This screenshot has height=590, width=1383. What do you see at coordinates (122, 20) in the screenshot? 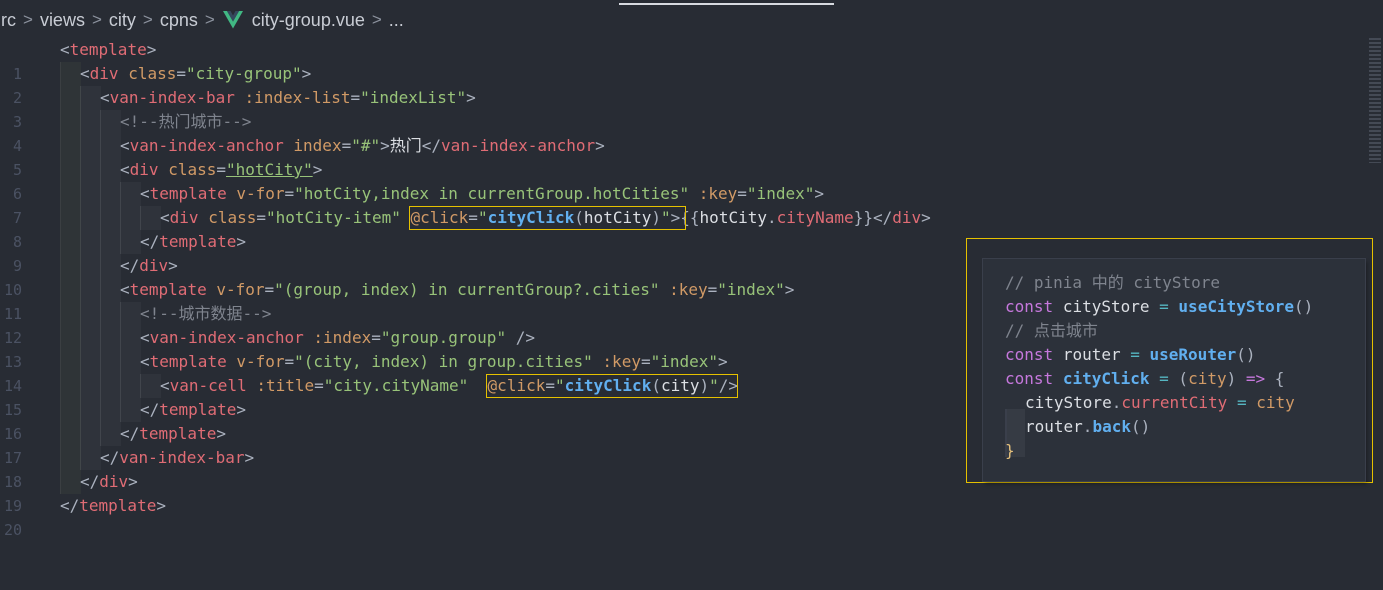
I see `breadcrumb-item-city: city` at bounding box center [122, 20].